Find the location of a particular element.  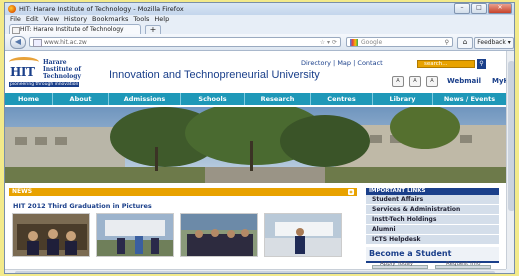

myhit-link: MyHIT is located at coordinates (499, 81).